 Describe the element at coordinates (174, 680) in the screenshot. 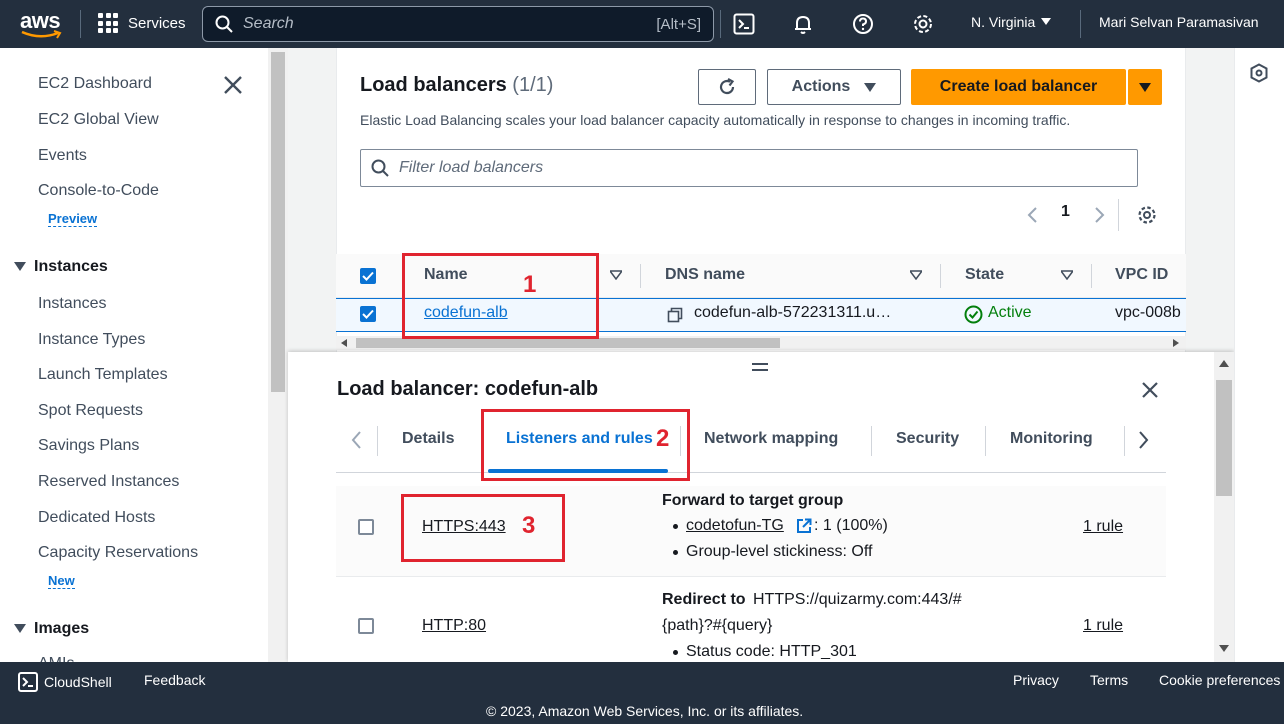

I see `feedback-link: Feedback` at that location.